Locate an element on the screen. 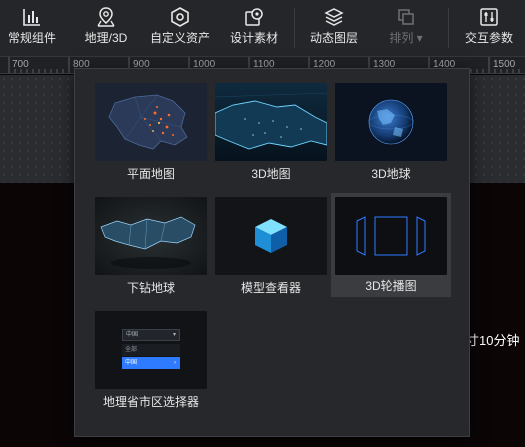  toolbar-design-materials: 设计素材 is located at coordinates (254, 28).